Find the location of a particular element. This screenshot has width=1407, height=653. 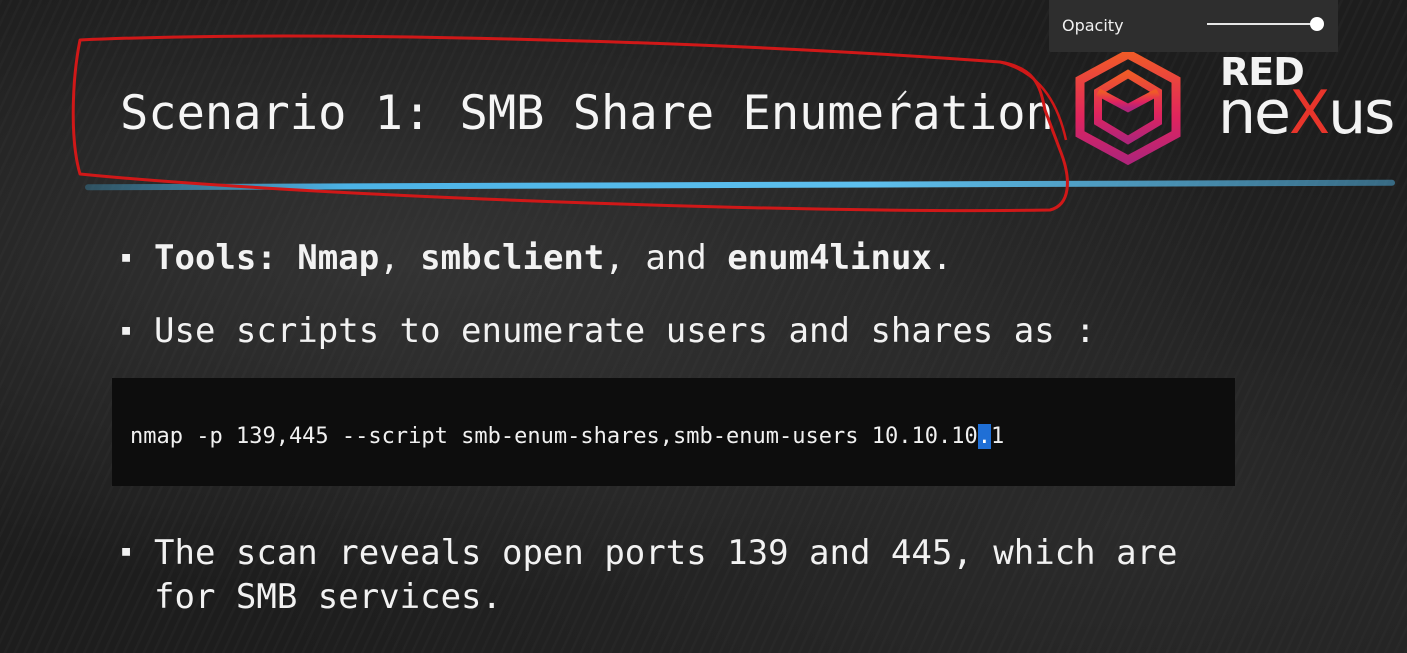

tool-nmap: Nmap is located at coordinates (338, 258).